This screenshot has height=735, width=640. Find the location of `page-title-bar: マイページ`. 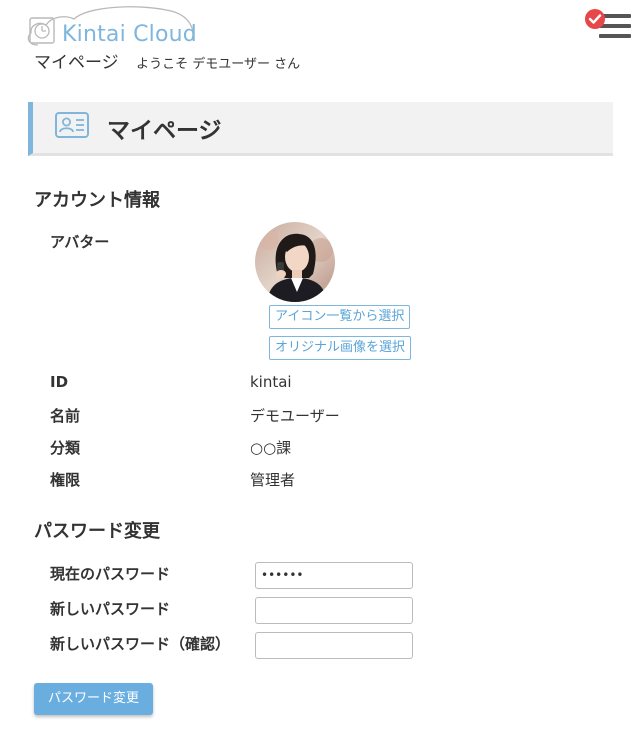

page-title-bar: マイページ is located at coordinates (320, 129).